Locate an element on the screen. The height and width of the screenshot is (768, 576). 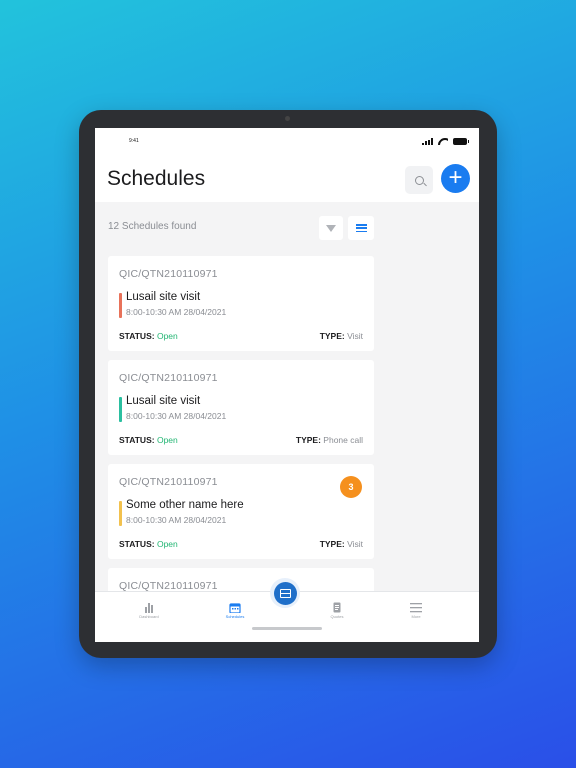
home-indicator is located at coordinates (287, 628).